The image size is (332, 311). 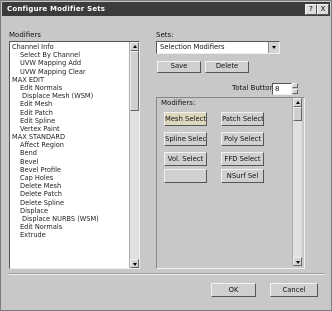 What do you see at coordinates (70, 178) in the screenshot?
I see `list-item: Cap Holes` at bounding box center [70, 178].